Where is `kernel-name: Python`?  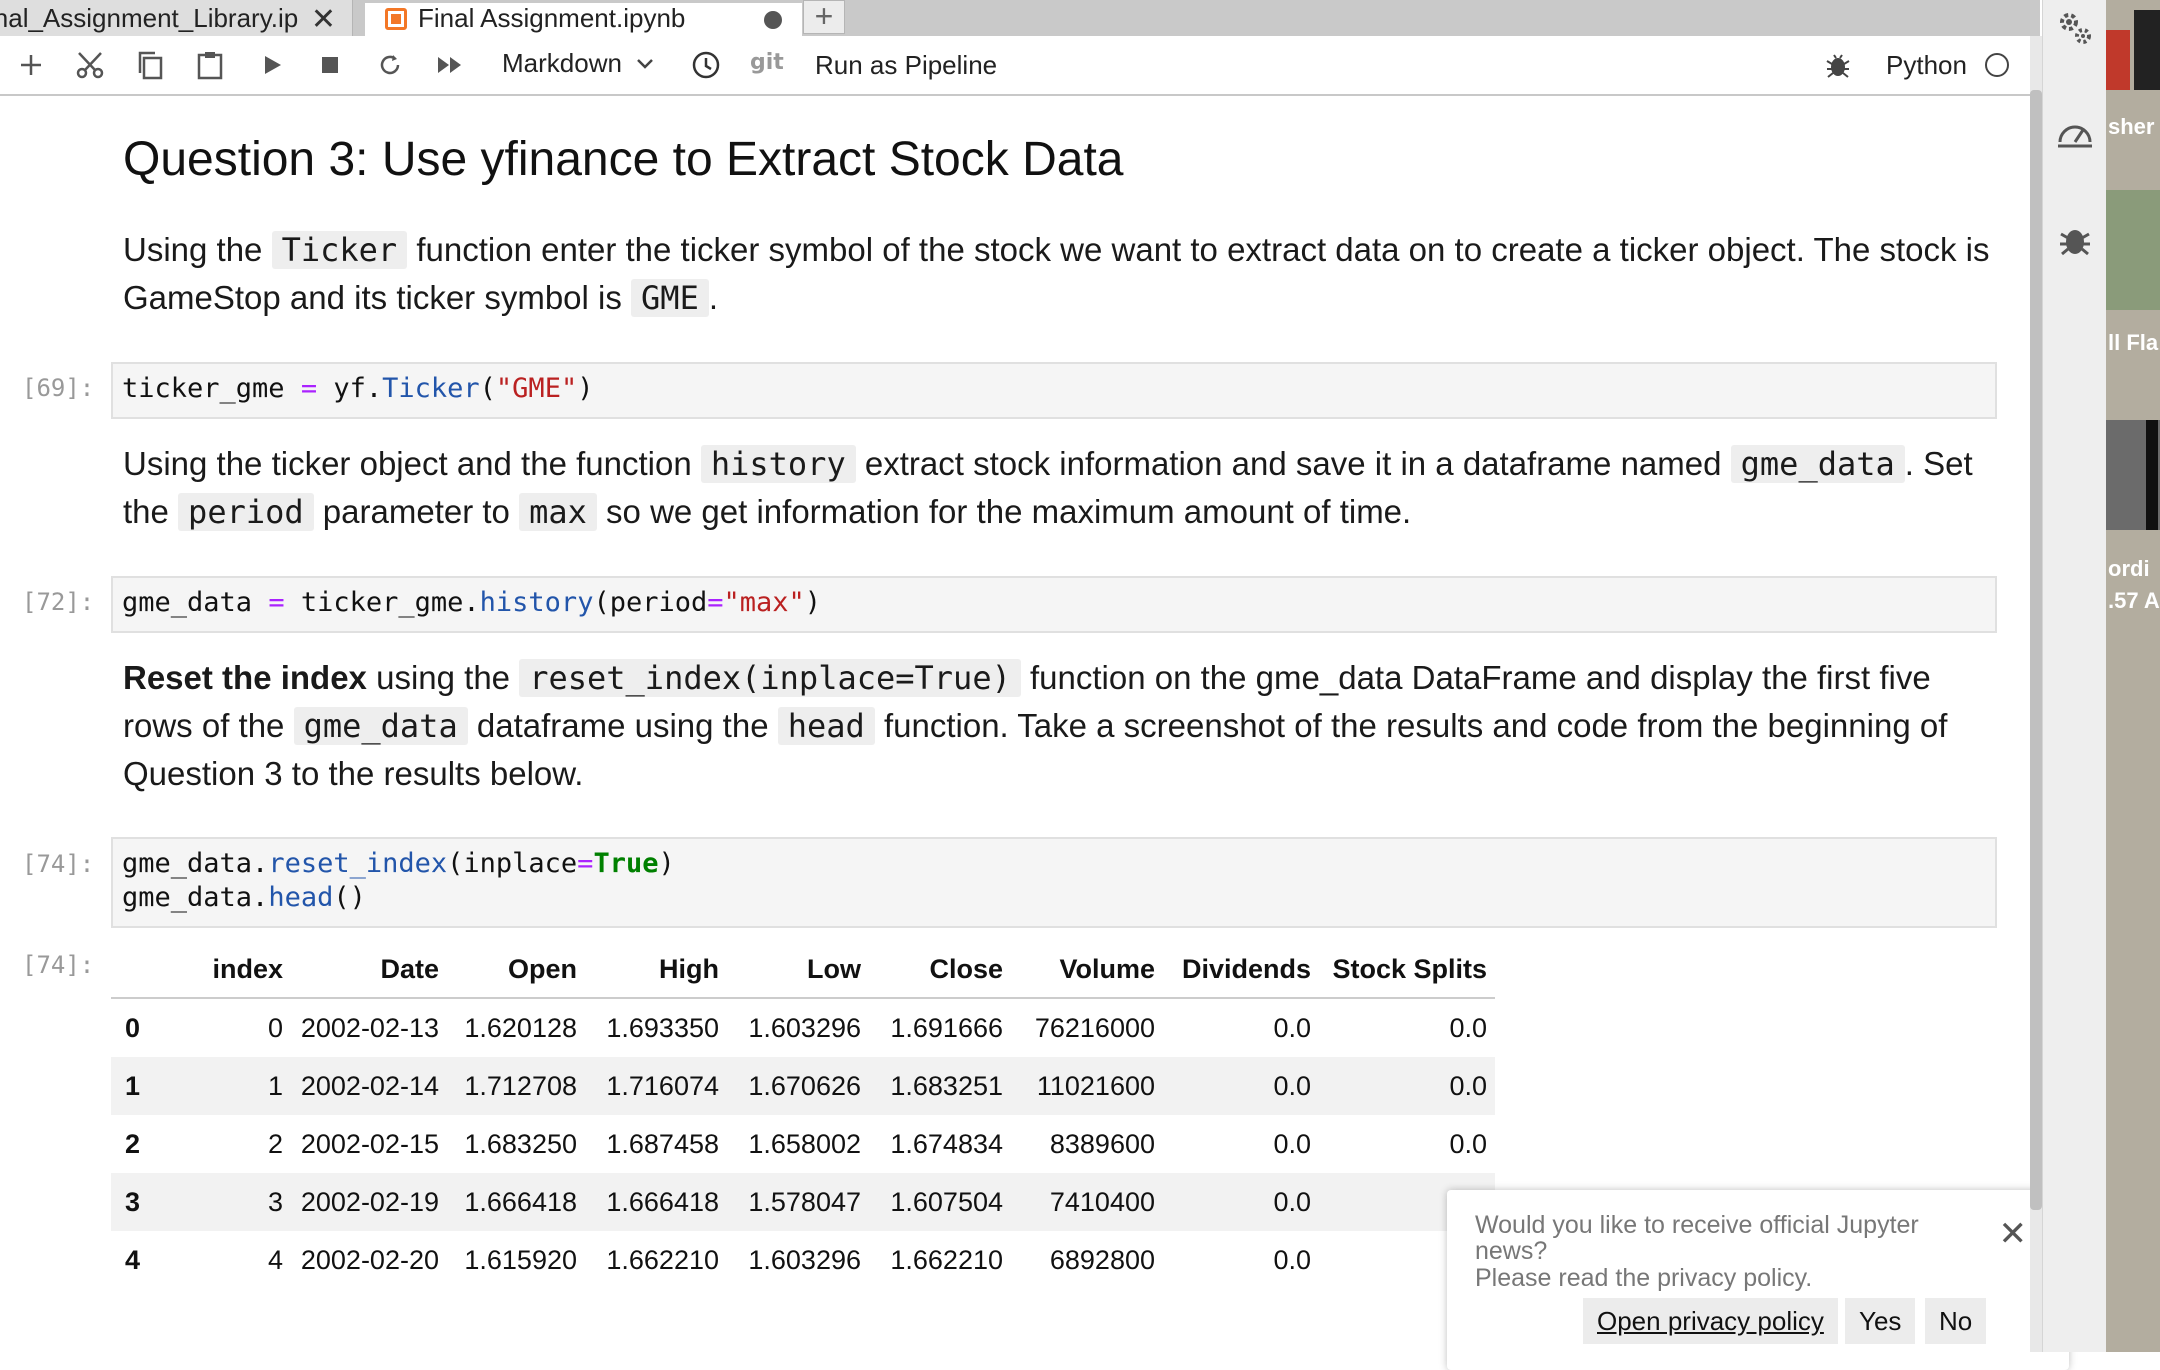 kernel-name: Python is located at coordinates (1926, 65).